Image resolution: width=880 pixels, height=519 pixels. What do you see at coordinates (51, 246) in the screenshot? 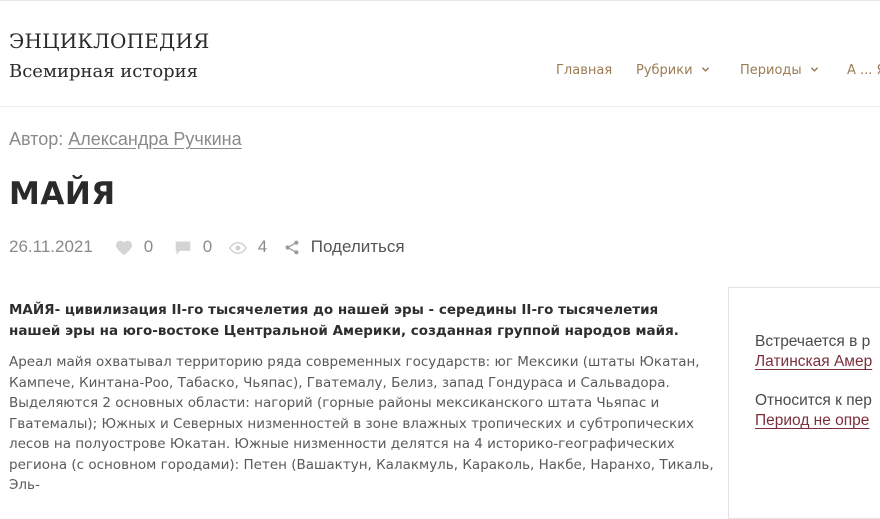
I see `post-date: 26.11.2021` at bounding box center [51, 246].